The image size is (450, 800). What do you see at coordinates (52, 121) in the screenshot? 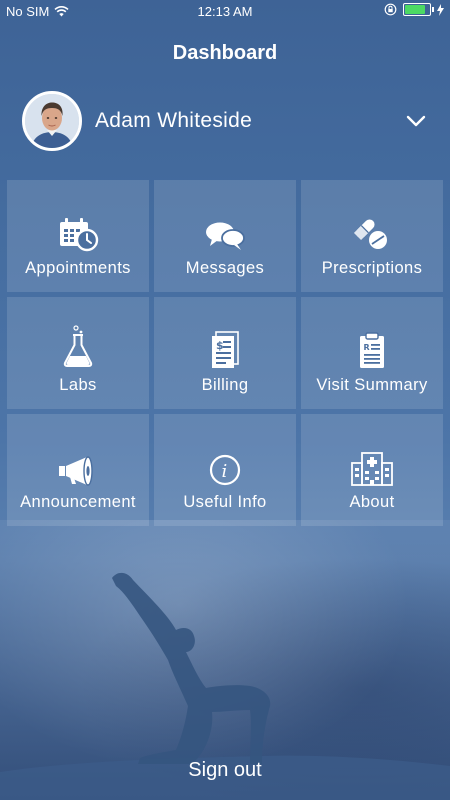
I see `avatar` at bounding box center [52, 121].